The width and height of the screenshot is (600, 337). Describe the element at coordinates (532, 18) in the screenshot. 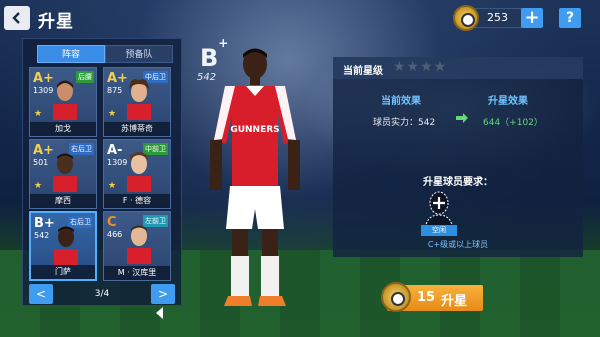

I see `add-currency-button: +` at that location.